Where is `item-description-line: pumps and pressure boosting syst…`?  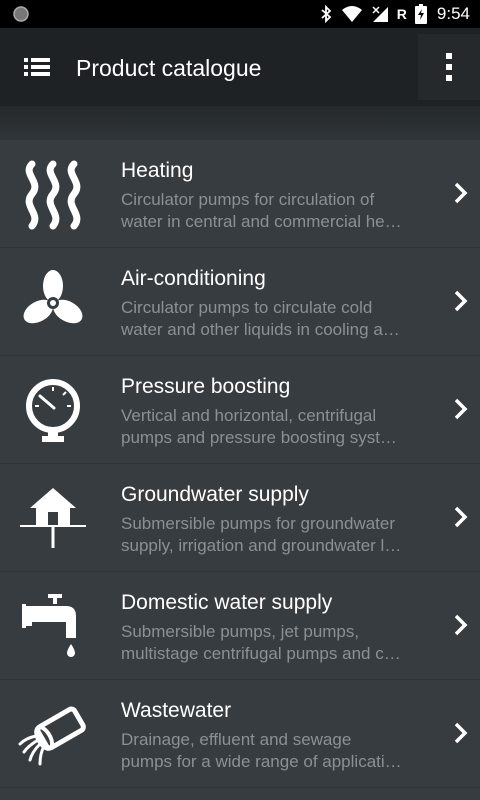
item-description-line: pumps and pressure boosting syst… is located at coordinates (259, 437).